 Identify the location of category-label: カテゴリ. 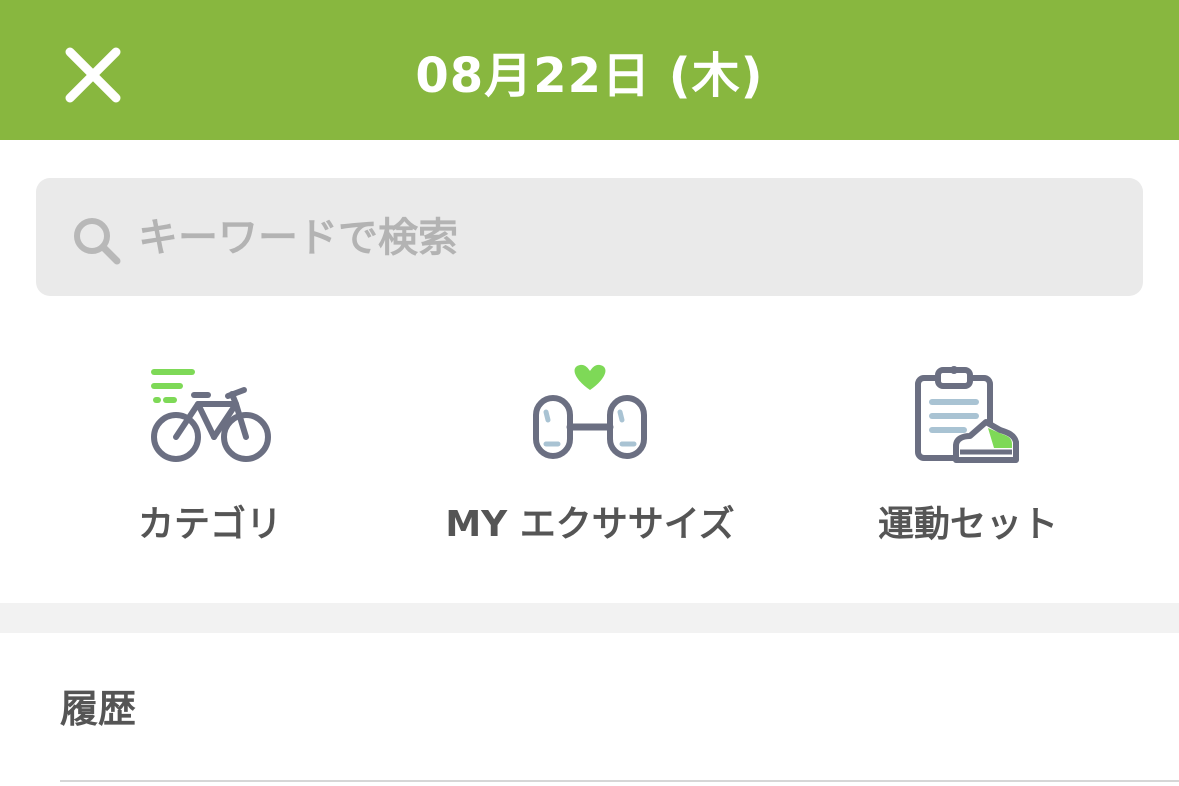
(209, 524).